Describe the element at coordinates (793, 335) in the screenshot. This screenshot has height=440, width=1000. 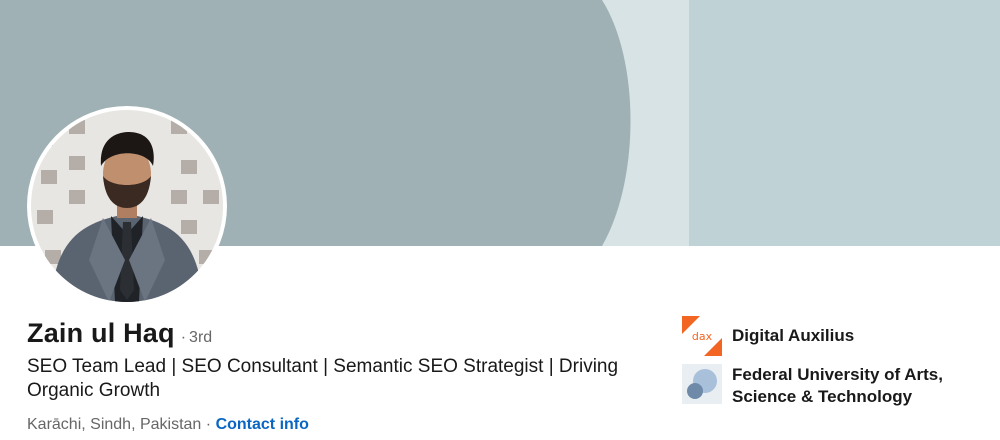
I see `org-name: Digital Auxilius` at that location.